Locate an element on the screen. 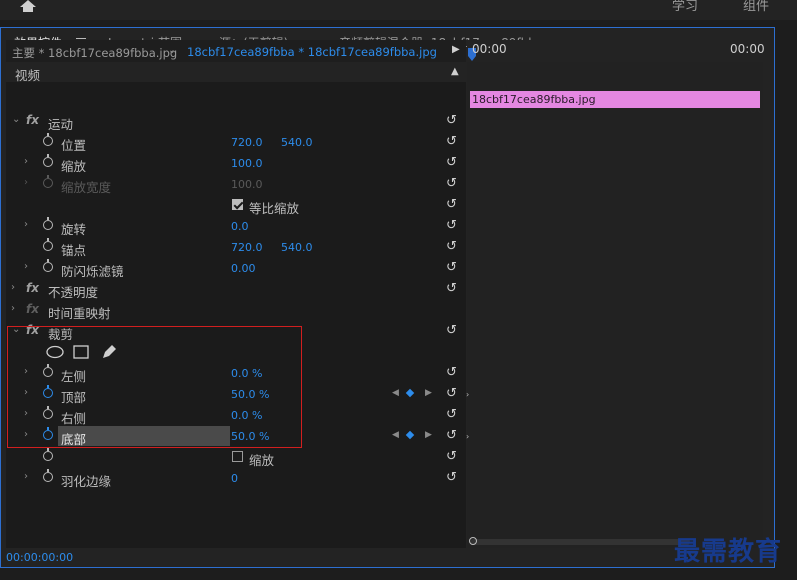  rotation-value: 0.0 is located at coordinates (240, 226).